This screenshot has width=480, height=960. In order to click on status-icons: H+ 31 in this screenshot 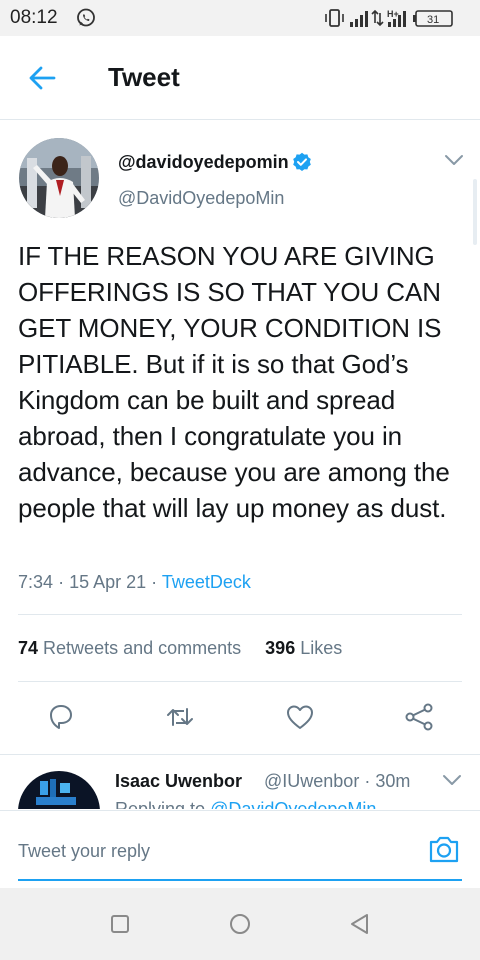, I will do `click(389, 18)`.